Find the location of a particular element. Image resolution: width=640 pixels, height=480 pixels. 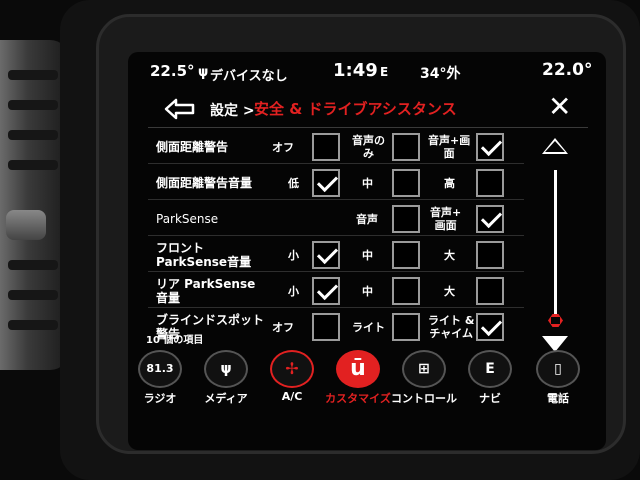

dock-customize: ū カスタマイズ is located at coordinates (358, 398).